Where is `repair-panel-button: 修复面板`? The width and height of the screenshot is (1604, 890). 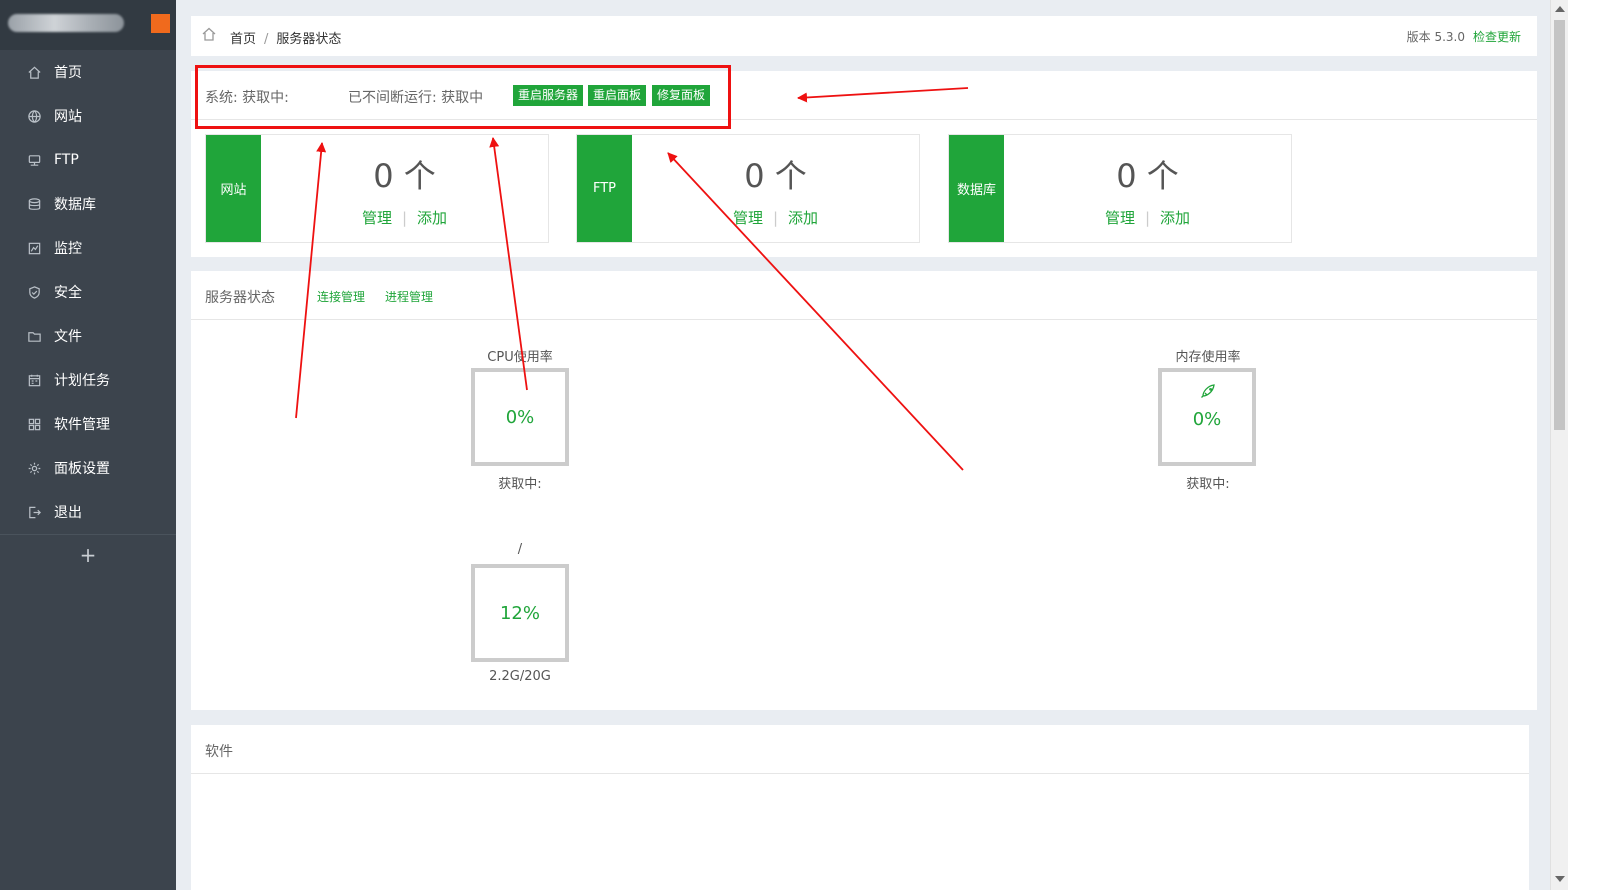 repair-panel-button: 修复面板 is located at coordinates (681, 95).